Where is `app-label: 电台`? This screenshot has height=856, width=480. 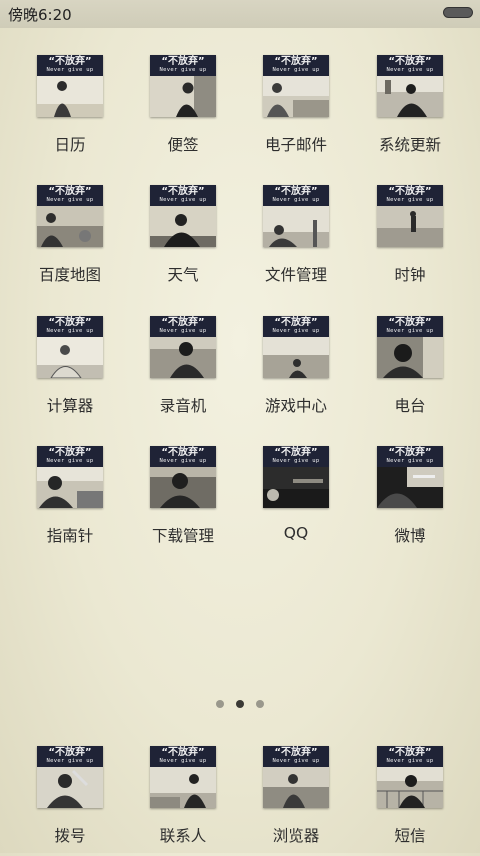
app-label: 电台 is located at coordinates (410, 406).